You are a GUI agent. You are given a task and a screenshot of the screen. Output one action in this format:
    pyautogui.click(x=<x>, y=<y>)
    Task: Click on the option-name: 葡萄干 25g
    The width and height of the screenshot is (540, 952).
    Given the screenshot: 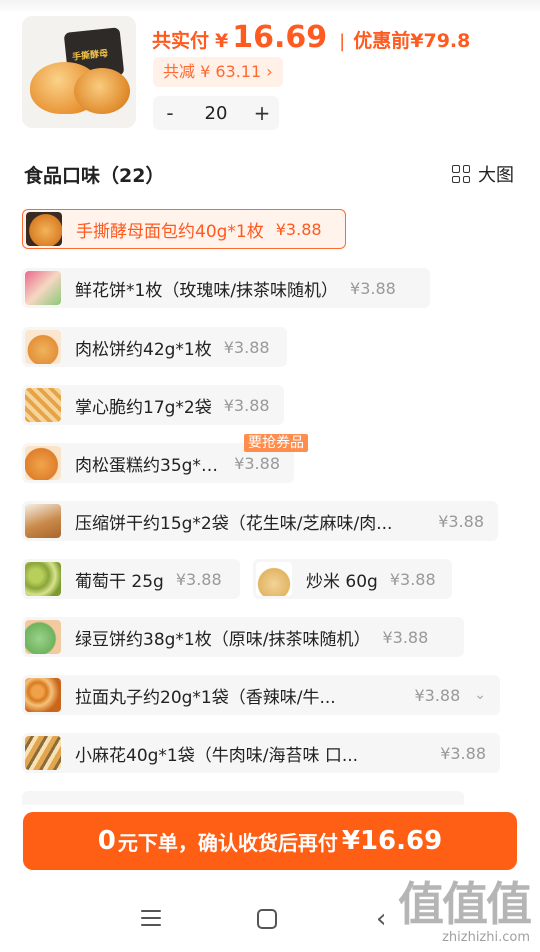 What is the action you would take?
    pyautogui.click(x=119, y=581)
    